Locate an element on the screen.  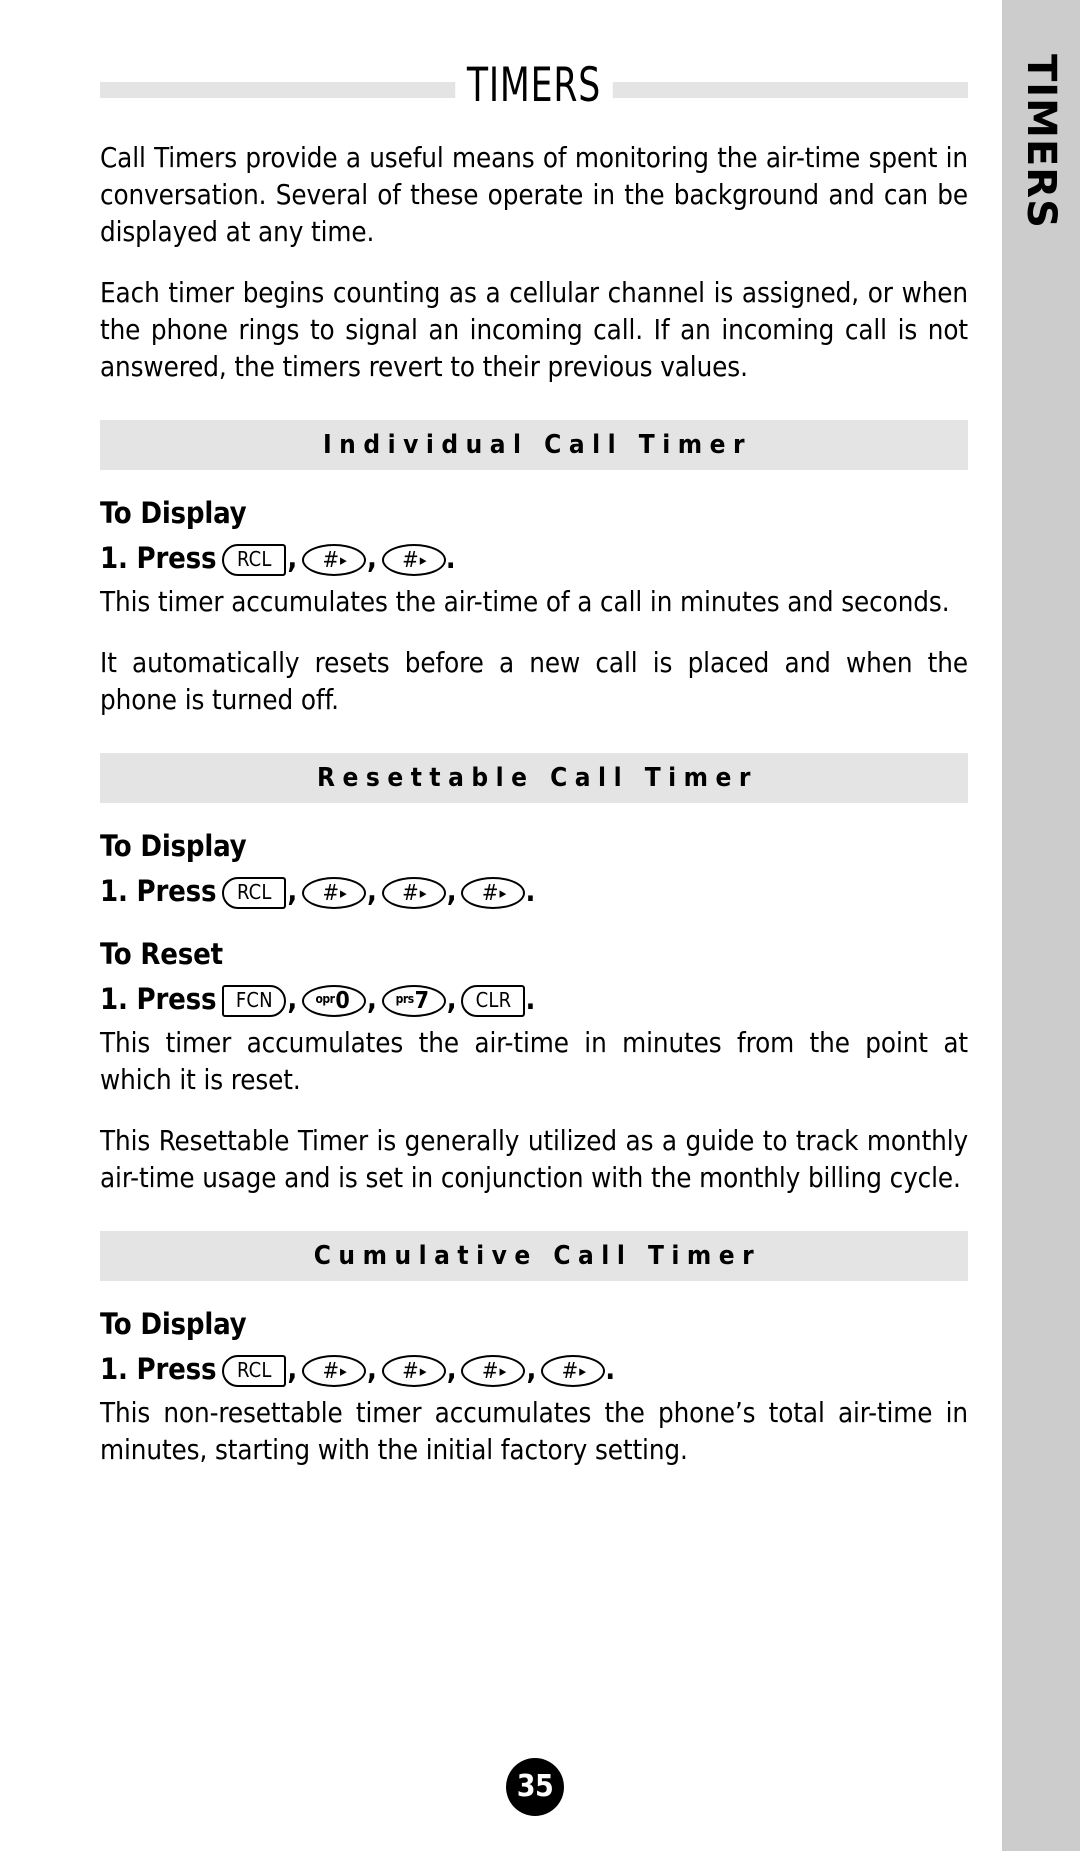
section-header-resettable-call-timer: Resettable Call Timer is located at coordinates (534, 778).